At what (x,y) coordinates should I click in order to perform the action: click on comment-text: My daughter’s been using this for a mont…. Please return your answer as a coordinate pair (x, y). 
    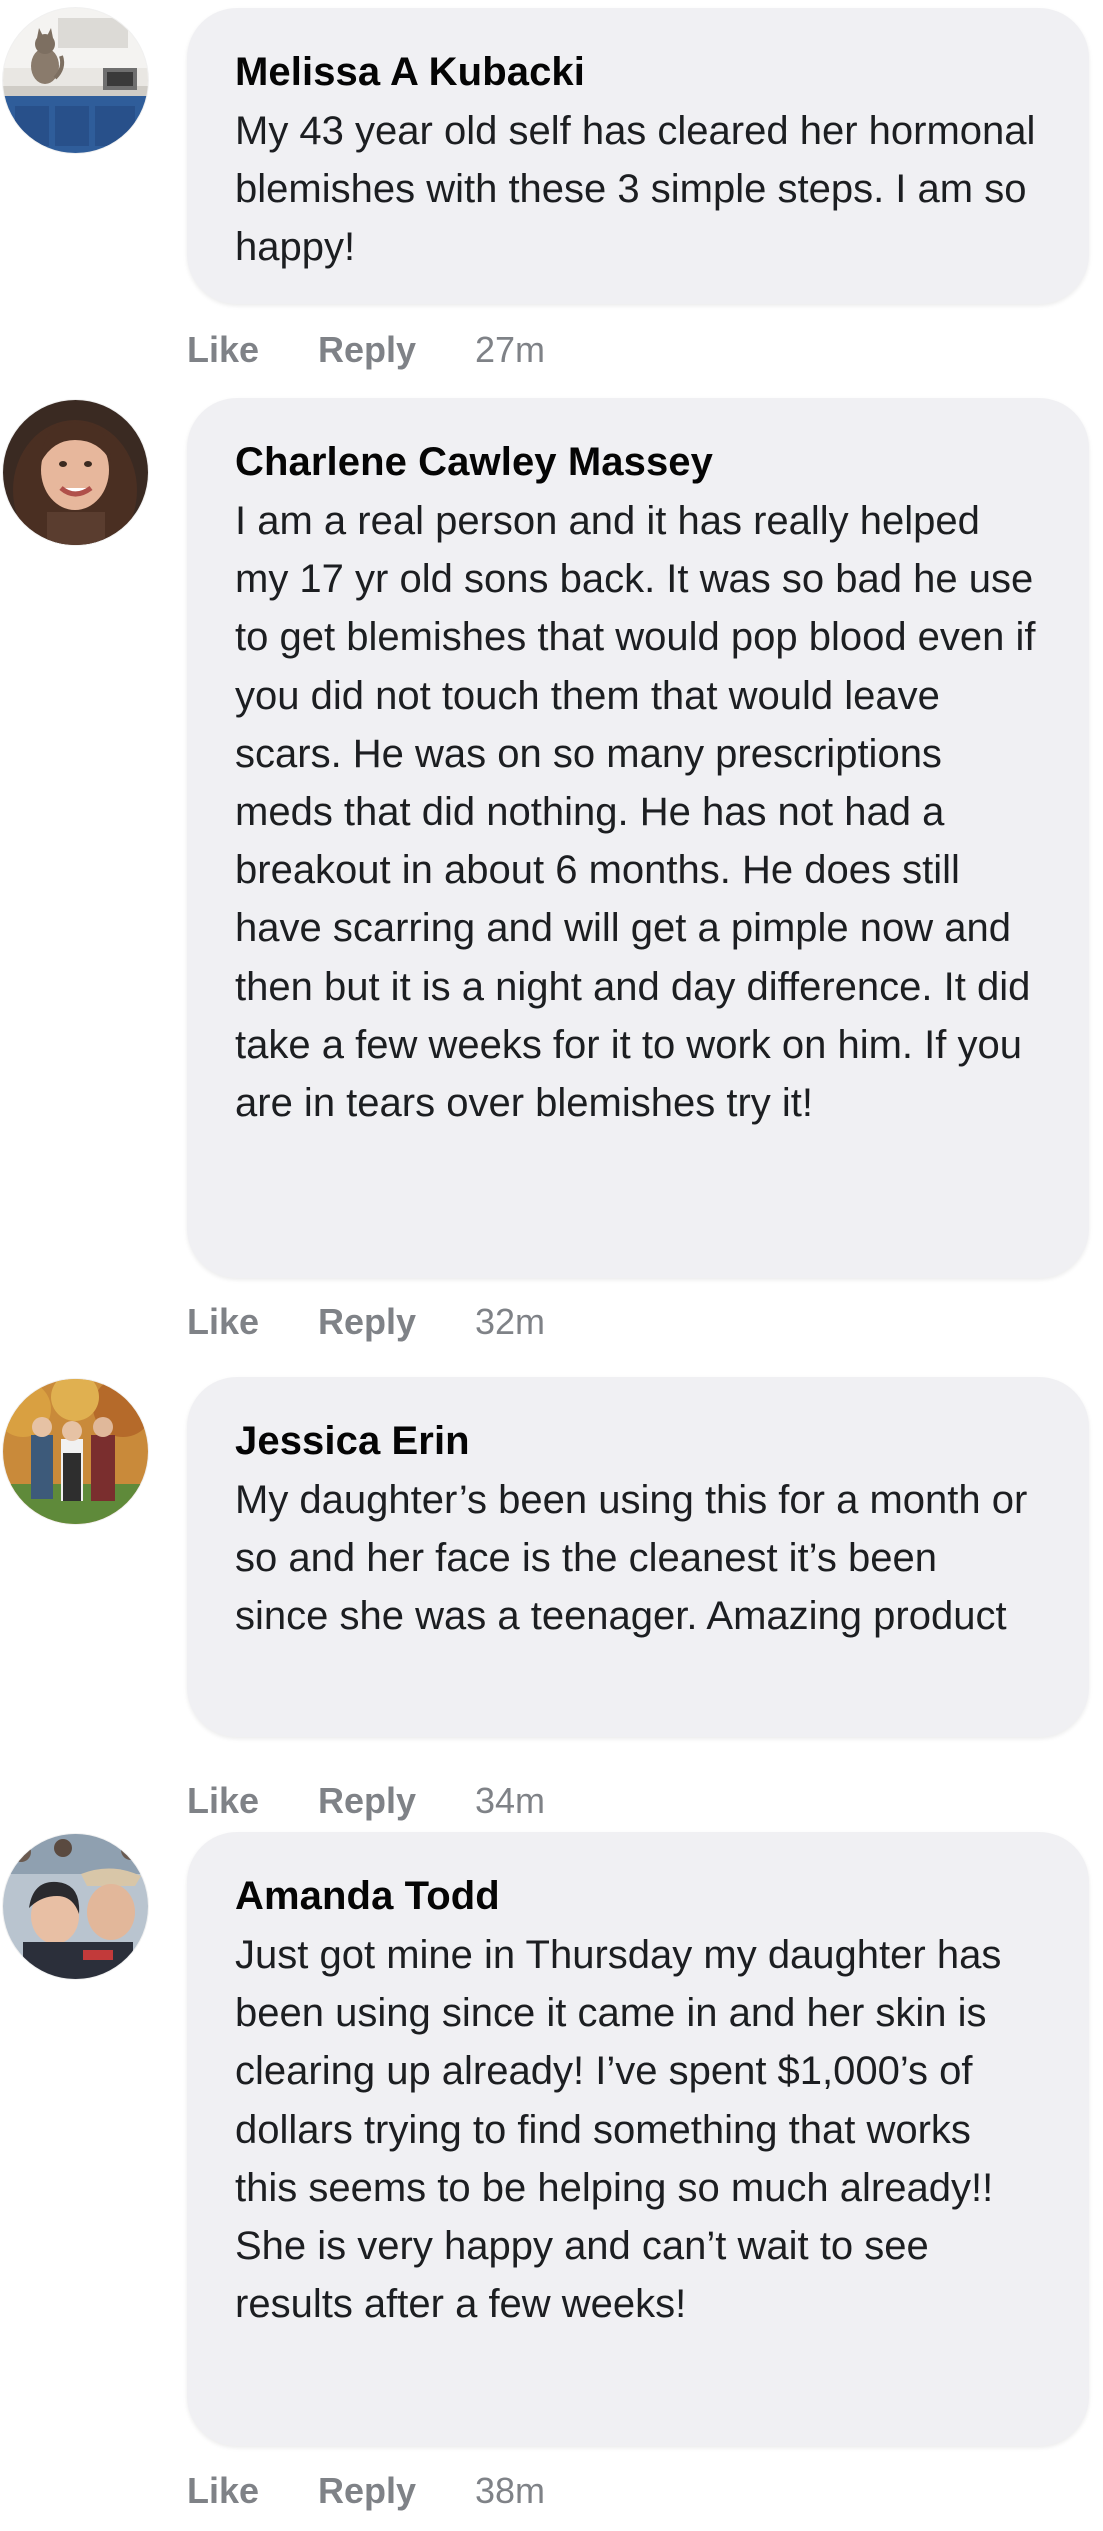
    Looking at the image, I should click on (631, 1558).